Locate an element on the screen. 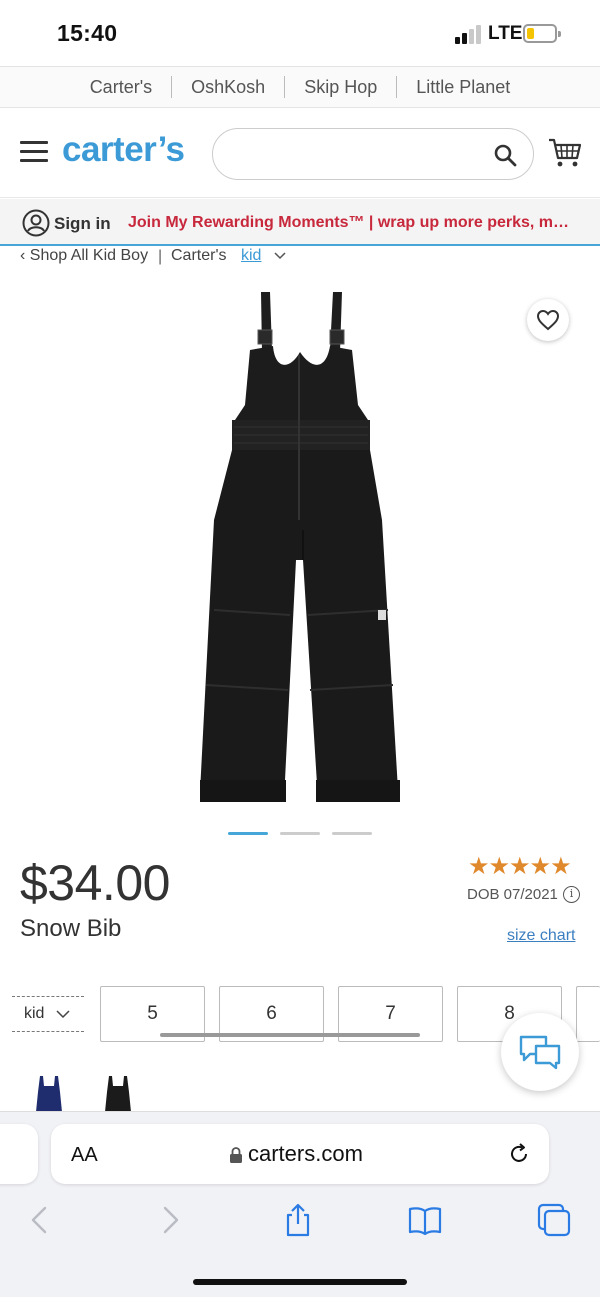 The width and height of the screenshot is (600, 1297). image-carousel-dots is located at coordinates (300, 833).